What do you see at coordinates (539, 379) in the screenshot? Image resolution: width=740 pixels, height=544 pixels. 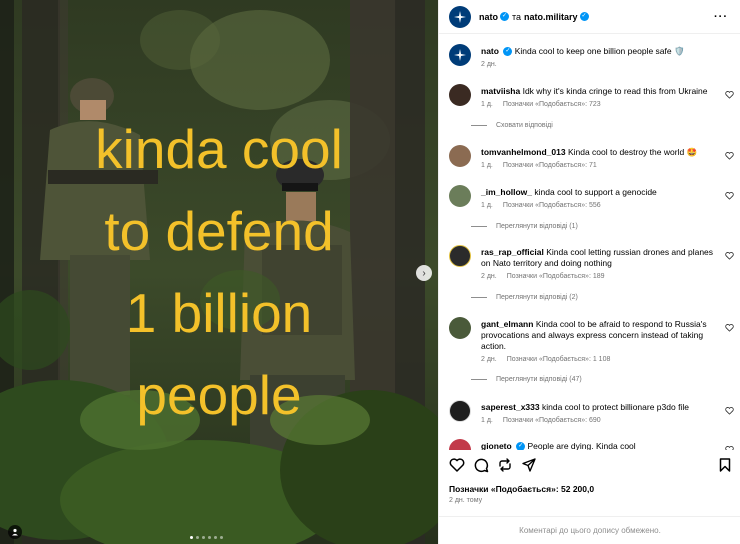 I see `view-replies-label: Переглянути відповіді (47)` at bounding box center [539, 379].